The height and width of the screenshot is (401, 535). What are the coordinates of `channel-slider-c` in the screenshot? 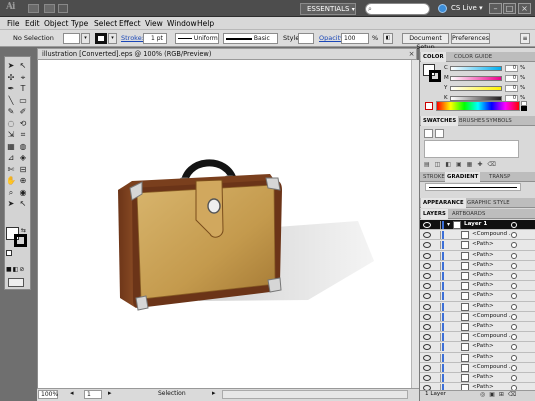 It's located at (476, 68).